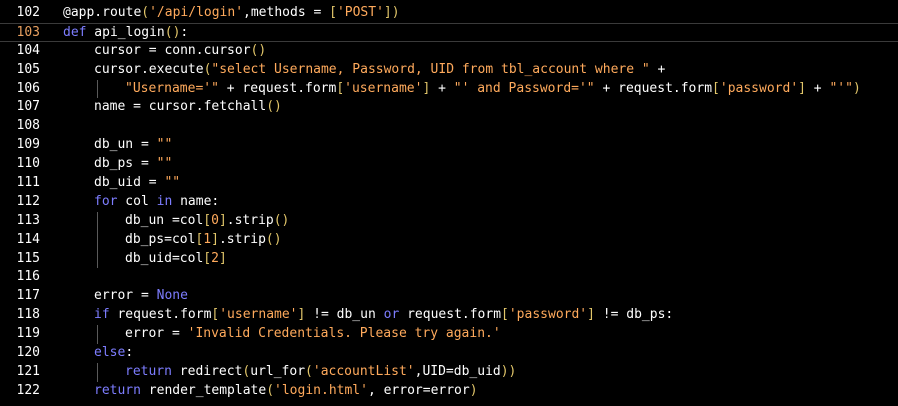  I want to click on code-text: def api_login():, so click(125, 33).